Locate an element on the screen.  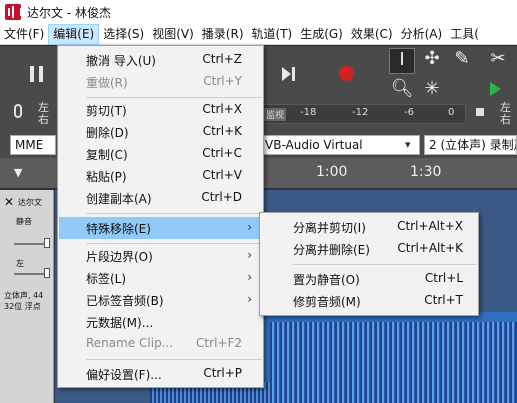
menu-item-label: 特殊移除(E) is located at coordinates (118, 229).